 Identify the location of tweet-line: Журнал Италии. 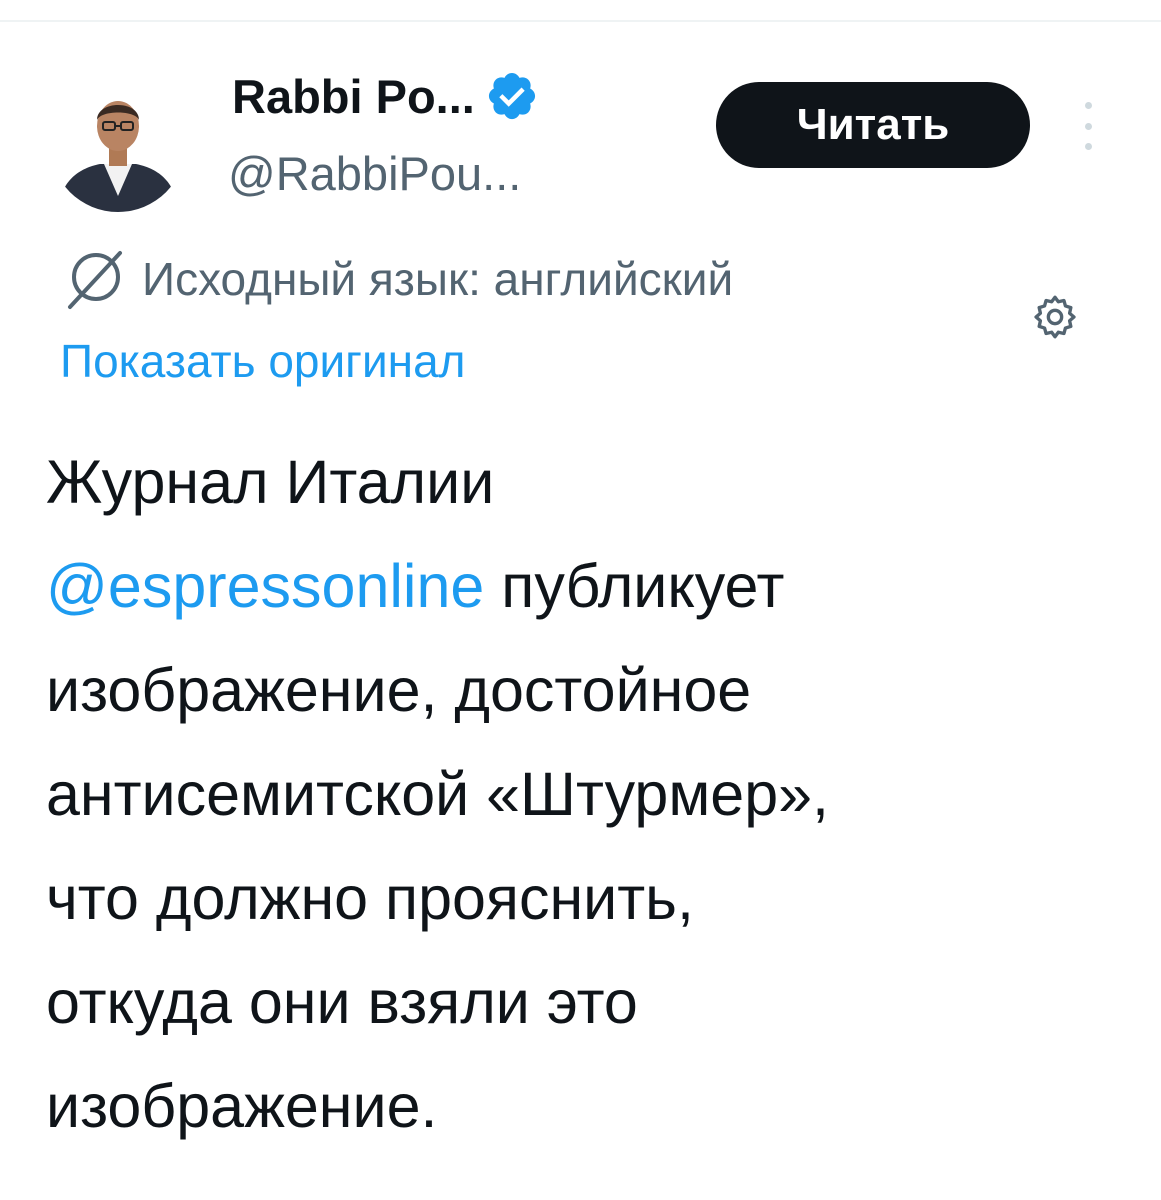
(270, 482).